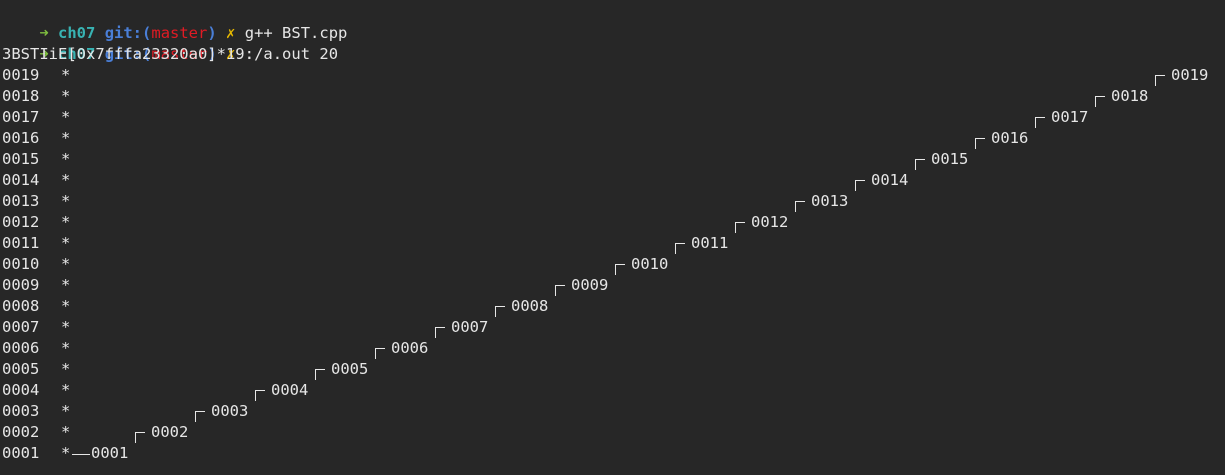 This screenshot has width=1225, height=475. What do you see at coordinates (21, 96) in the screenshot?
I see `row-label: 0018` at bounding box center [21, 96].